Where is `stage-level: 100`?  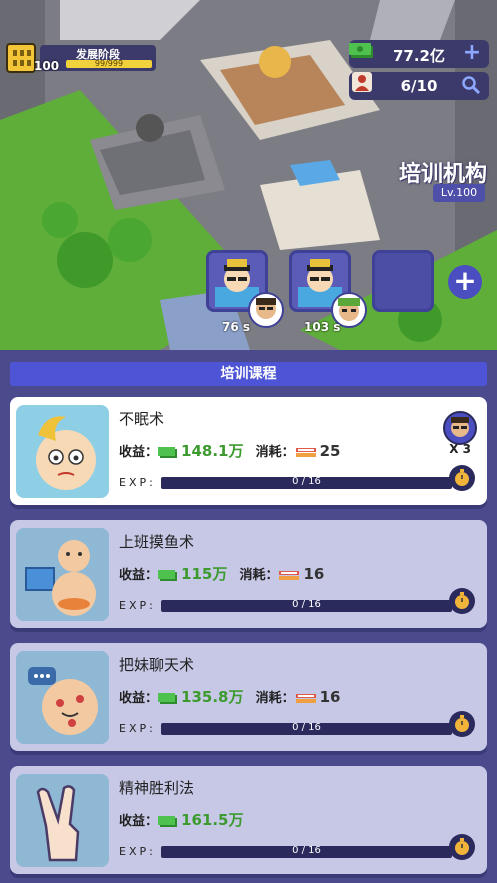 stage-level: 100 is located at coordinates (47, 66).